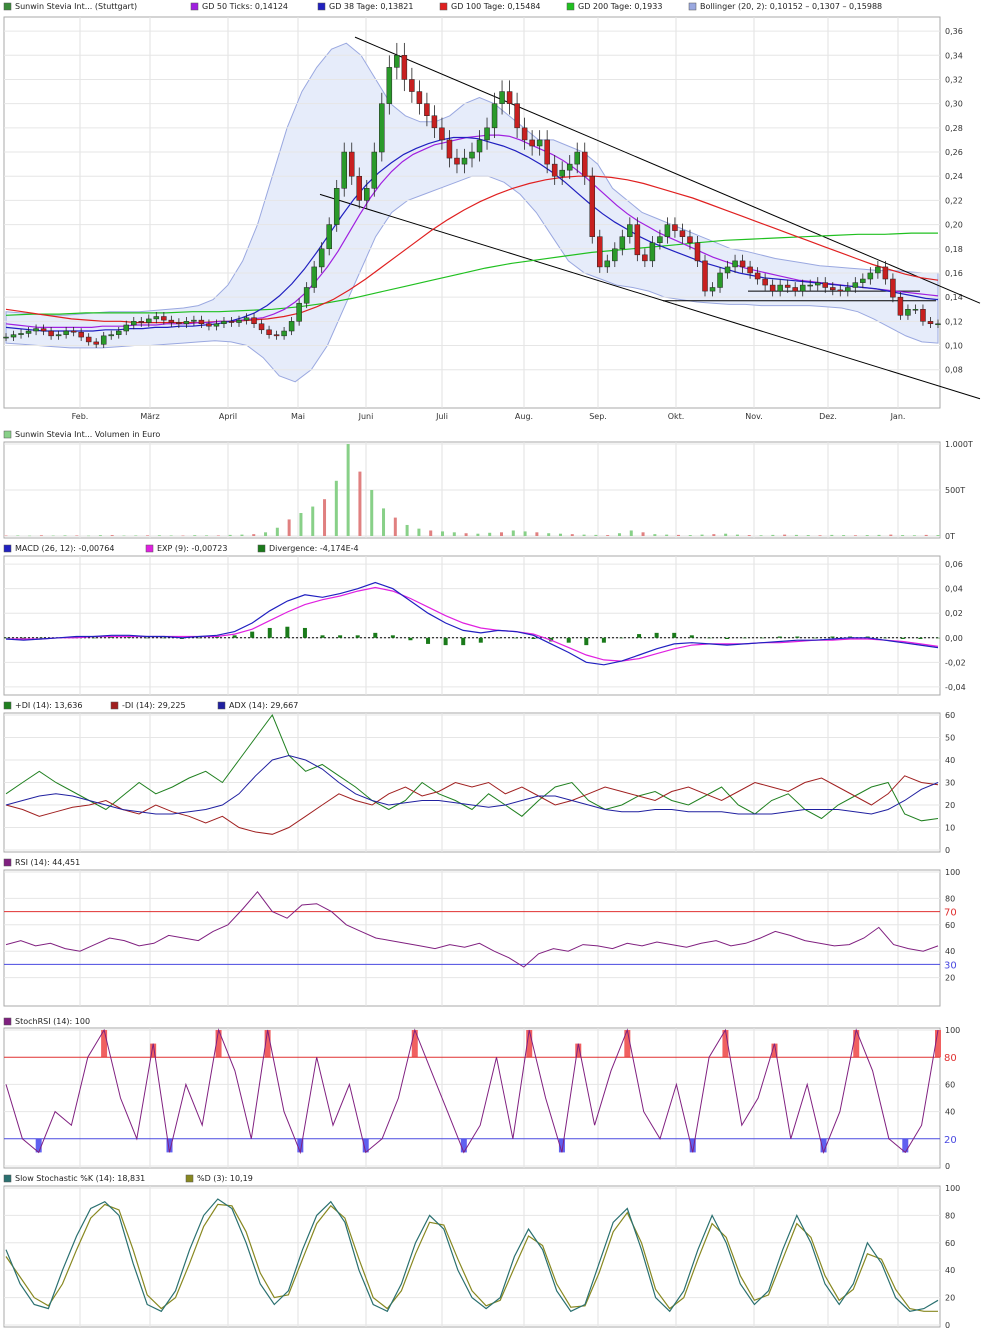 The width and height of the screenshot is (981, 1334). Describe the element at coordinates (954, 346) in the screenshot. I see `price-tick-13: 0,10` at that location.